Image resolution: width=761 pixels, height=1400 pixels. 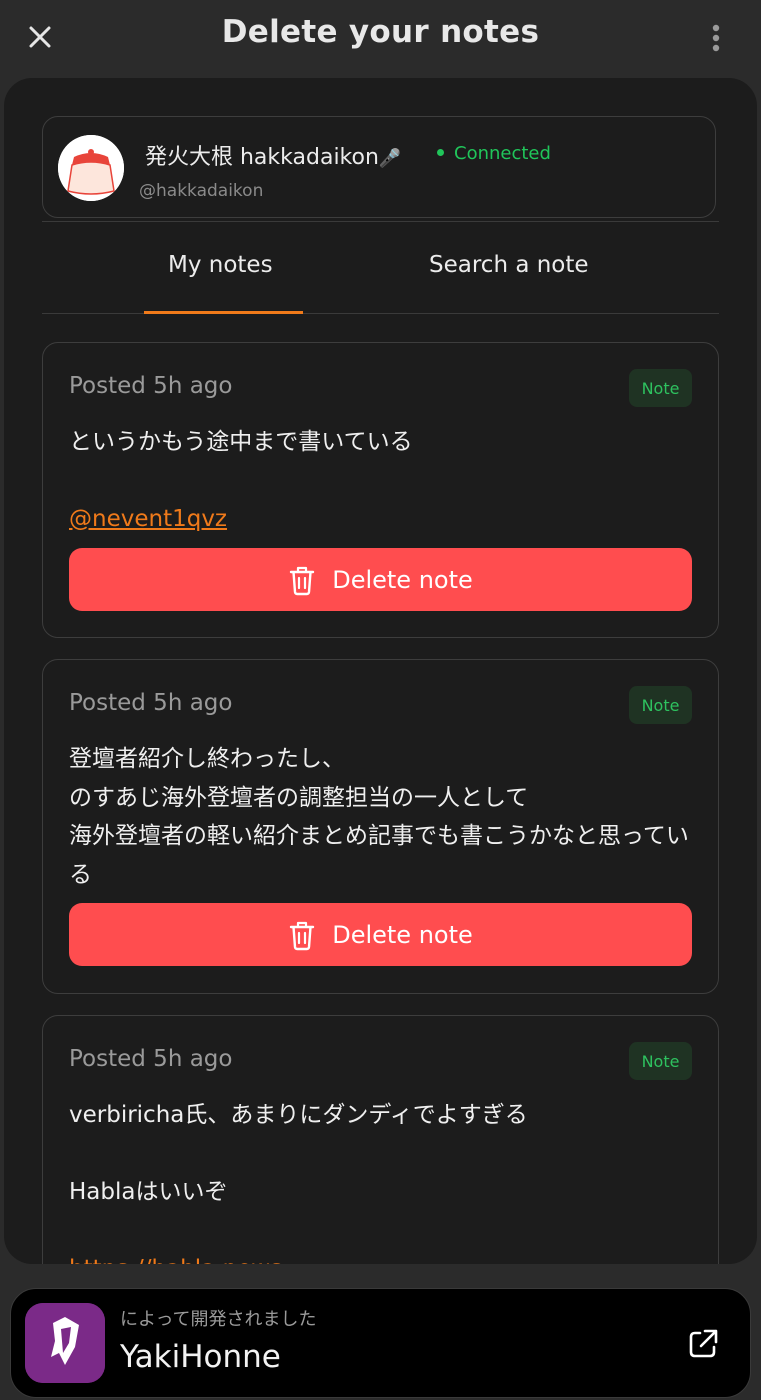 What do you see at coordinates (223, 312) in the screenshot?
I see `active-tab-indicator` at bounding box center [223, 312].